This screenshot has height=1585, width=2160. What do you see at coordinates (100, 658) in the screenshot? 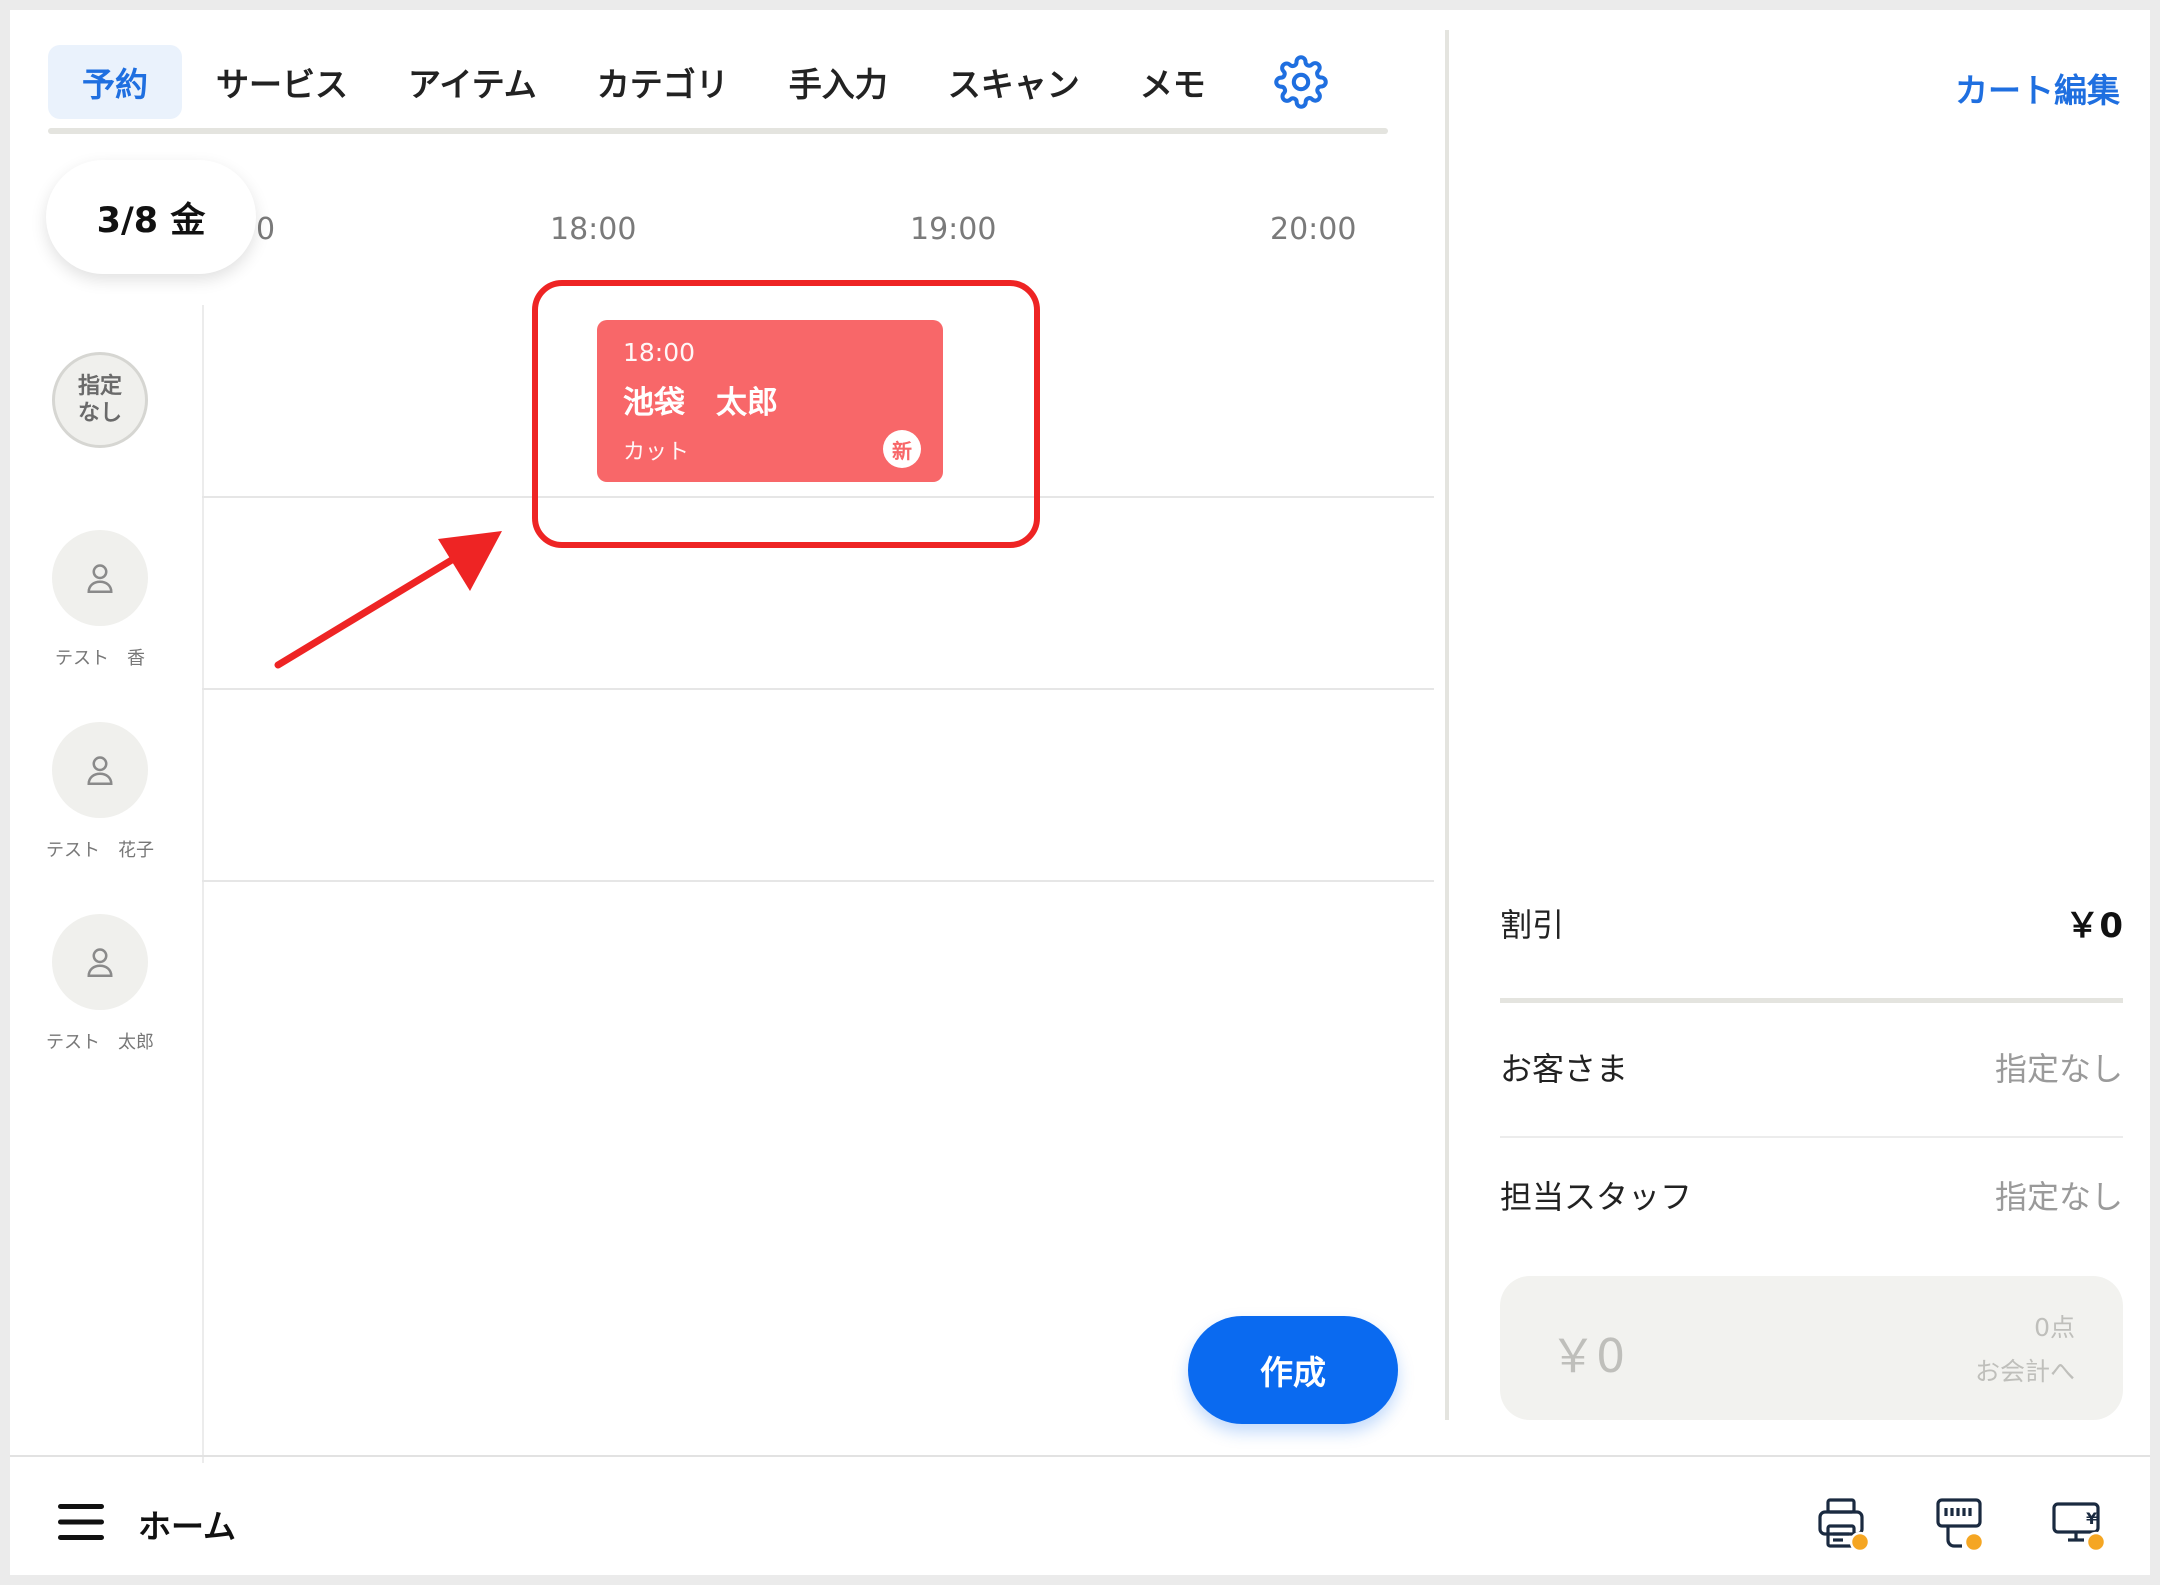
I see `staff-name: テスト 香` at bounding box center [100, 658].